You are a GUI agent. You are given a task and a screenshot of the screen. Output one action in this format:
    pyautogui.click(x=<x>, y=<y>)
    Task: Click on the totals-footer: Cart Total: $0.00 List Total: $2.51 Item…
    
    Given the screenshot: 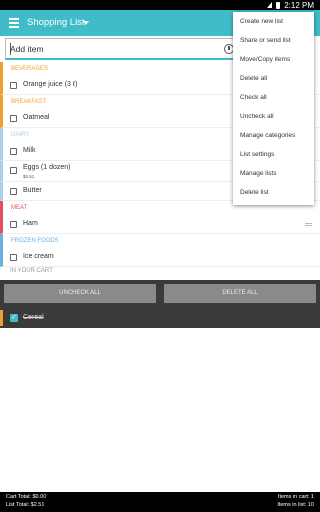 What is the action you would take?
    pyautogui.click(x=160, y=502)
    